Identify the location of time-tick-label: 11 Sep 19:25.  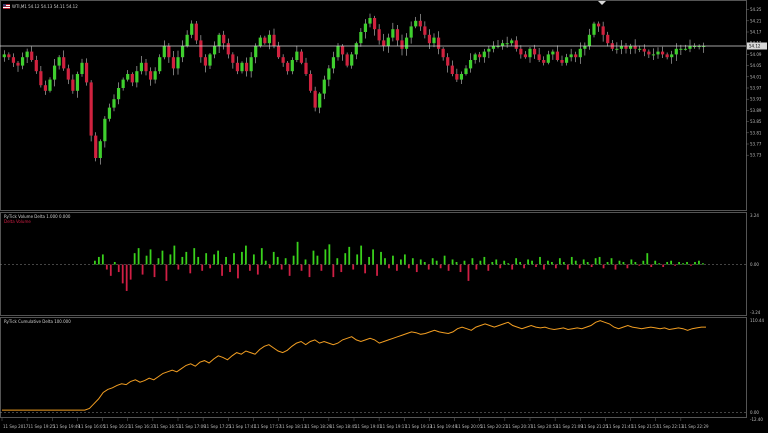
(41, 426).